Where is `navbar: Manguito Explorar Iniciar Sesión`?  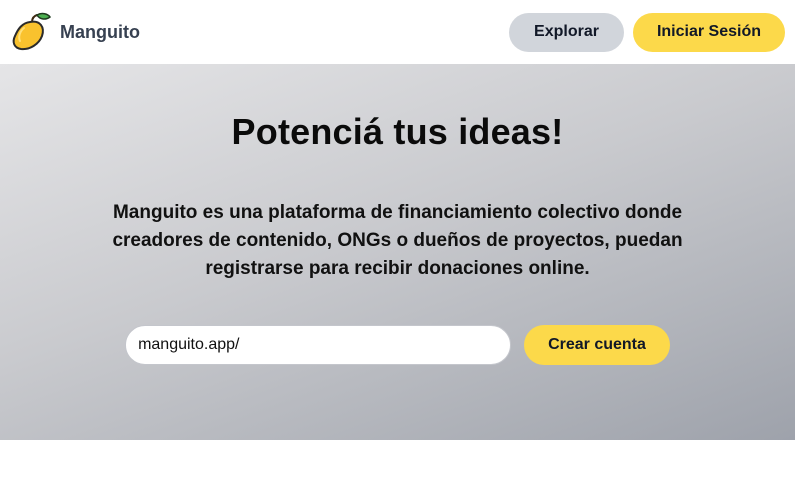
navbar: Manguito Explorar Iniciar Sesión is located at coordinates (397, 32).